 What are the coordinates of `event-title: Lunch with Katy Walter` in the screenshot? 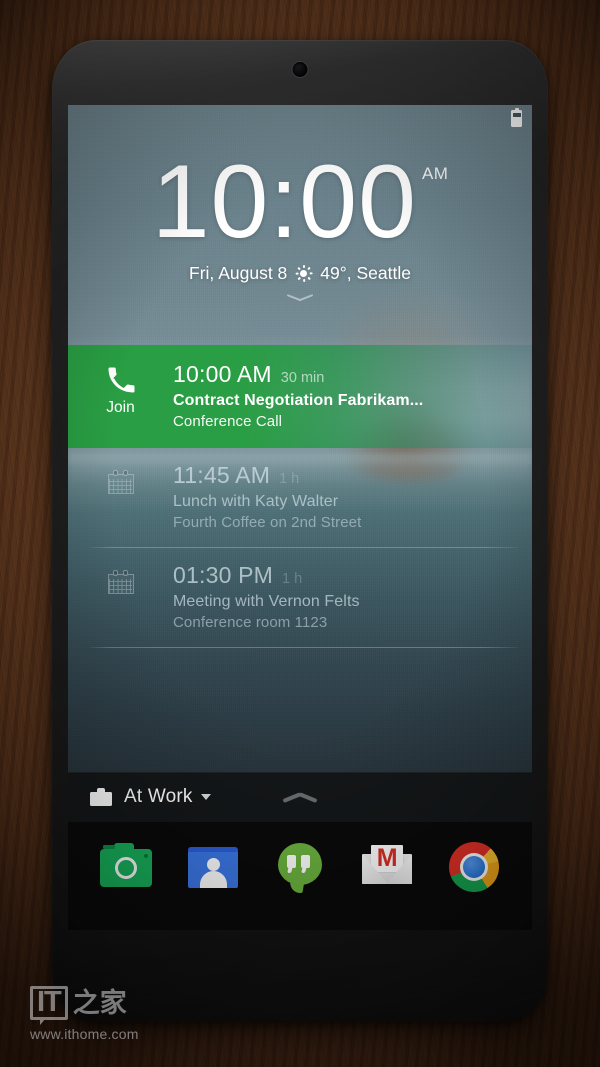 It's located at (256, 501).